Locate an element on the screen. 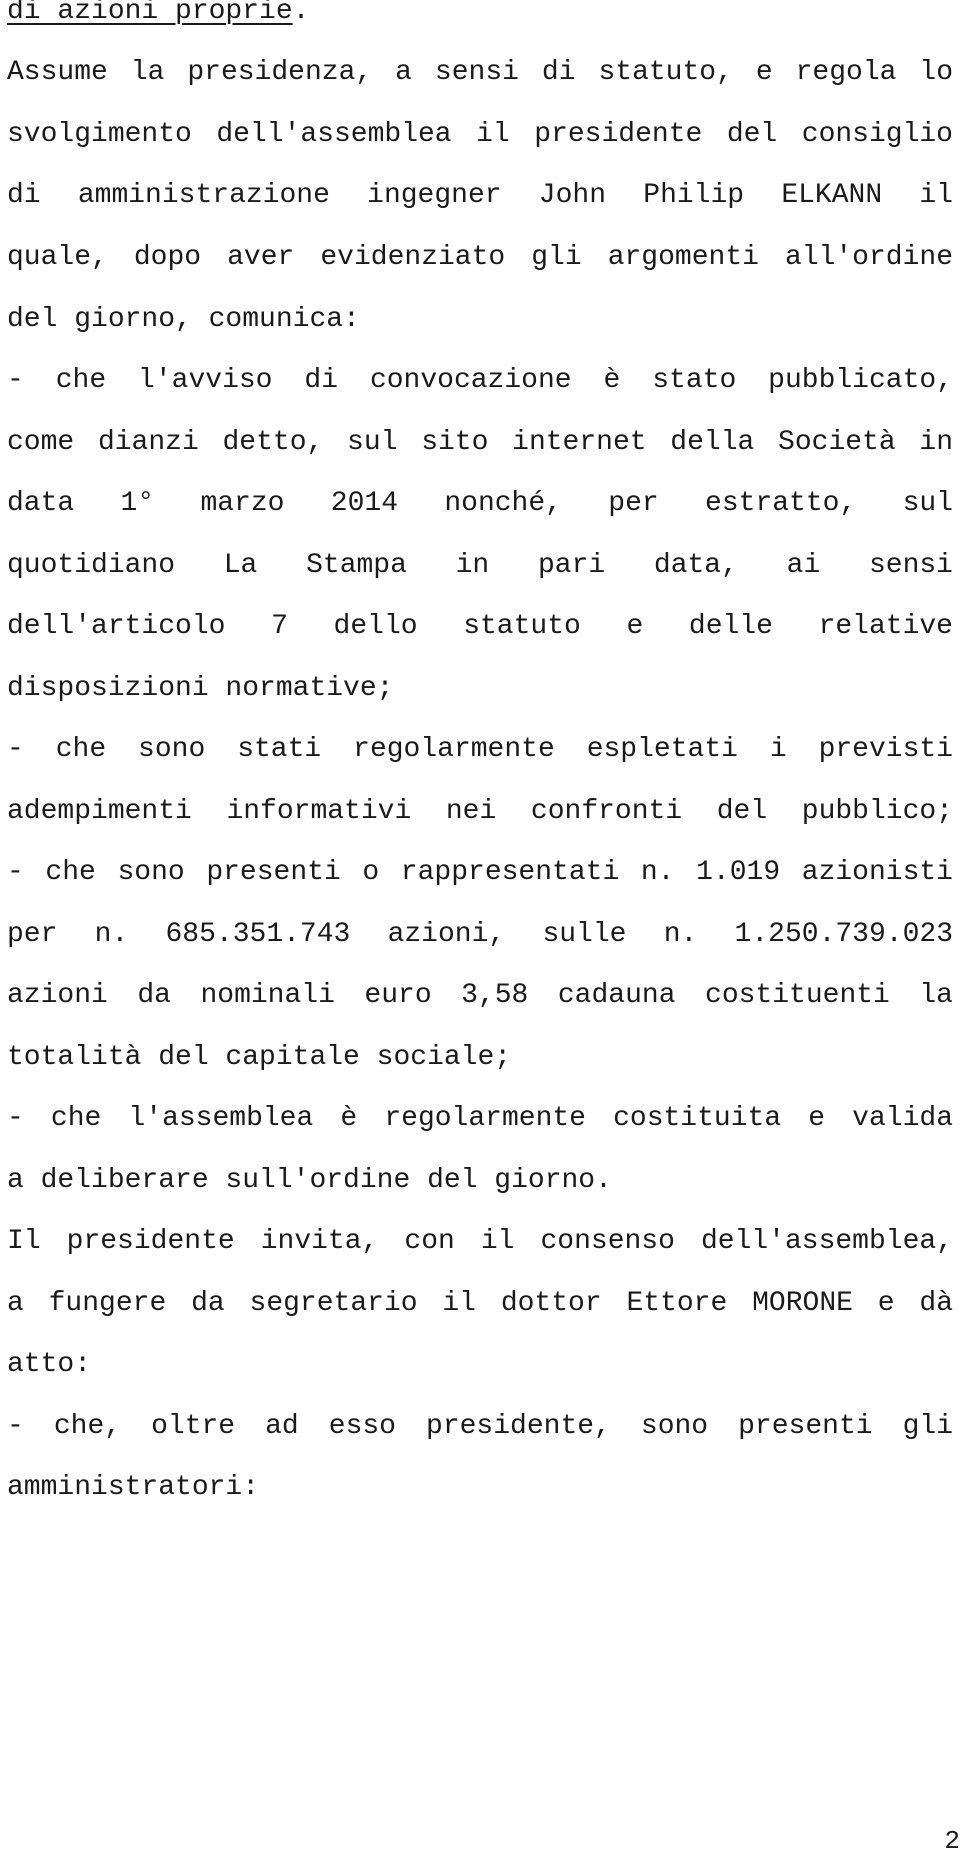 The image size is (960, 1856). text-line: disposizioni normative; is located at coordinates (200, 688).